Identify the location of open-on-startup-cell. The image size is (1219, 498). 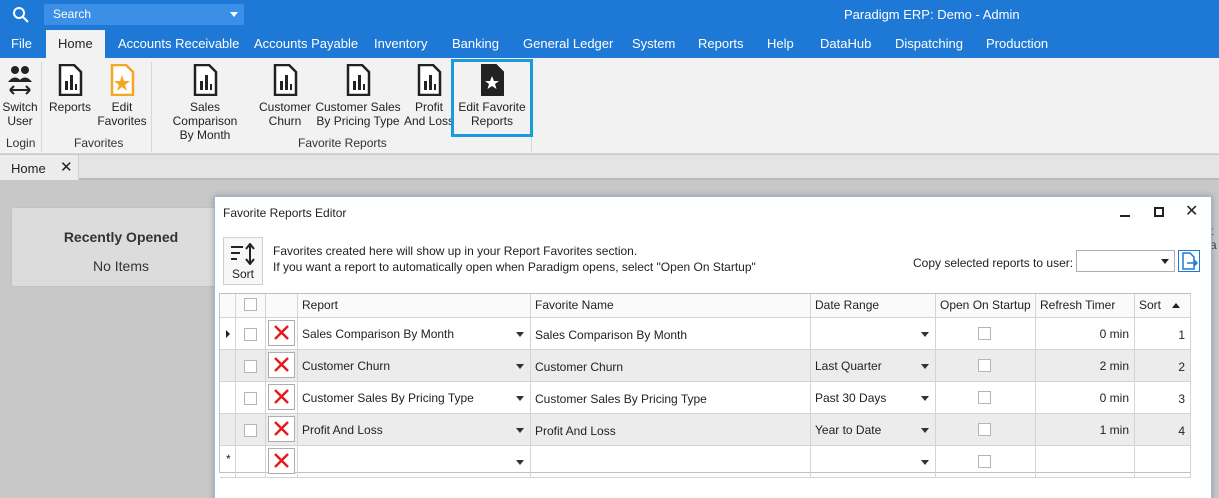
(986, 398).